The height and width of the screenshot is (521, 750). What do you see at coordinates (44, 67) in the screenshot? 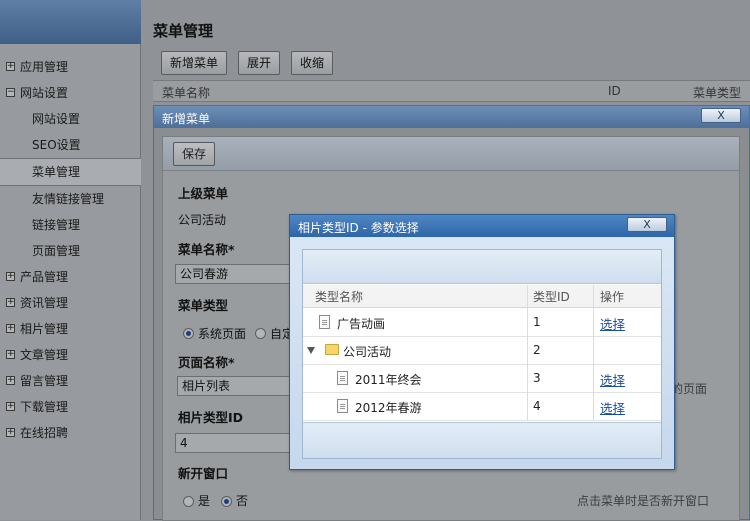
I see `sidebar-item-label: 应用管理` at bounding box center [44, 67].